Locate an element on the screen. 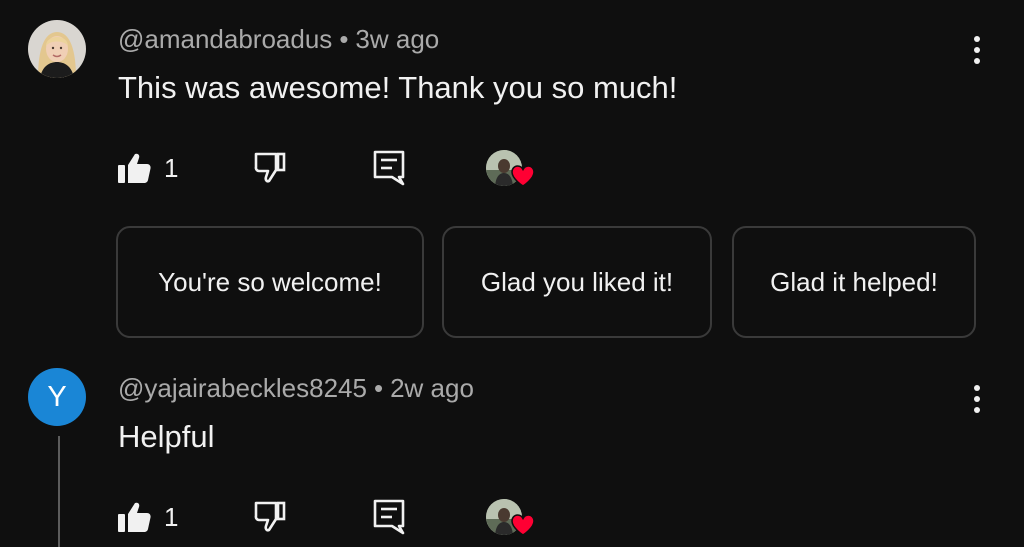 This screenshot has height=547, width=1024. avatar is located at coordinates (57, 49).